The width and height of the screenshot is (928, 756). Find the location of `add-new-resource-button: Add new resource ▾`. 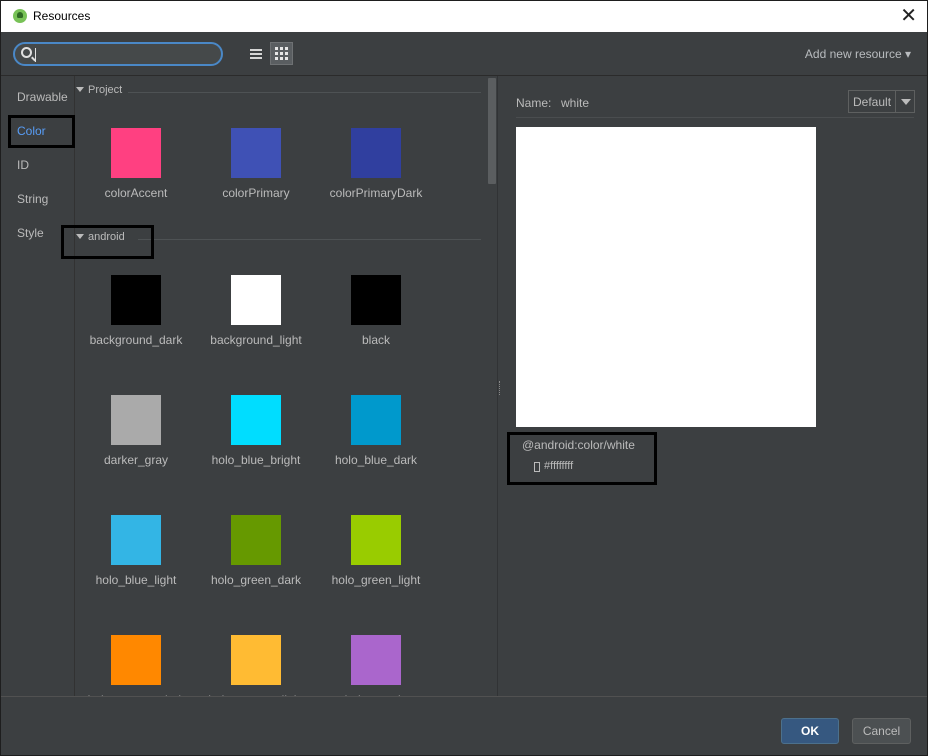

add-new-resource-button: Add new resource ▾ is located at coordinates (858, 54).